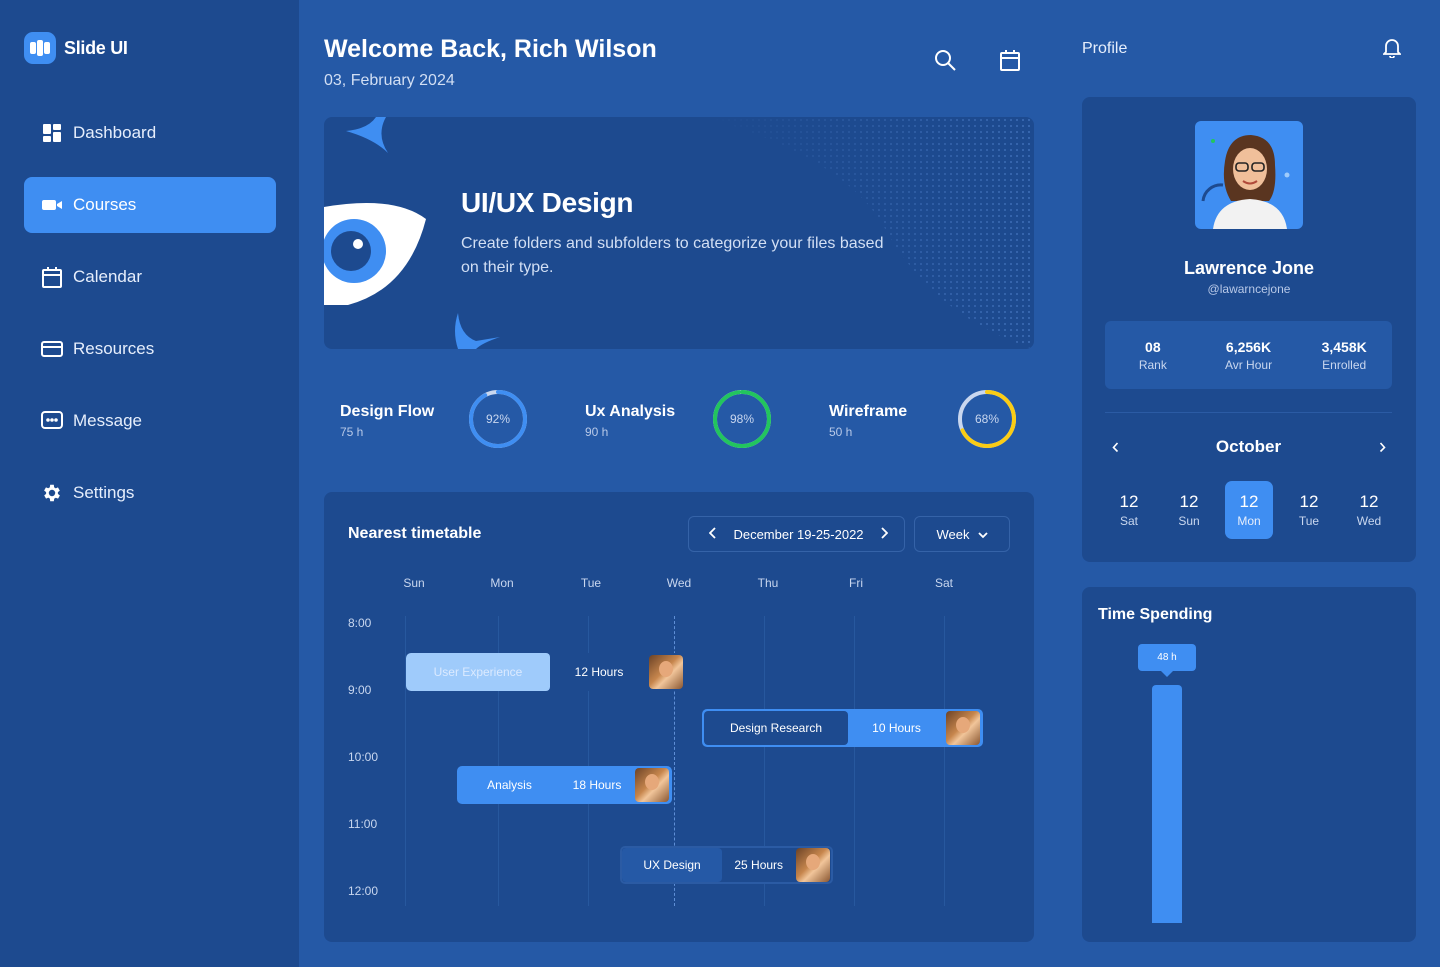 The height and width of the screenshot is (967, 1440). Describe the element at coordinates (1249, 289) in the screenshot. I see `profile-handle: @lawarncejone` at that location.